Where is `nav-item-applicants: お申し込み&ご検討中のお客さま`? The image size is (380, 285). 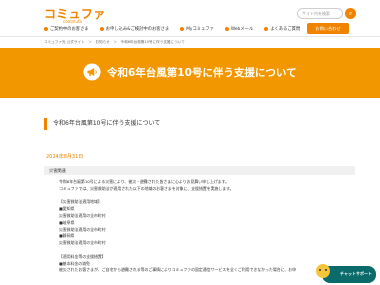 nav-item-applicants: お申し込み&ご検討中のお客さま is located at coordinates (134, 29).